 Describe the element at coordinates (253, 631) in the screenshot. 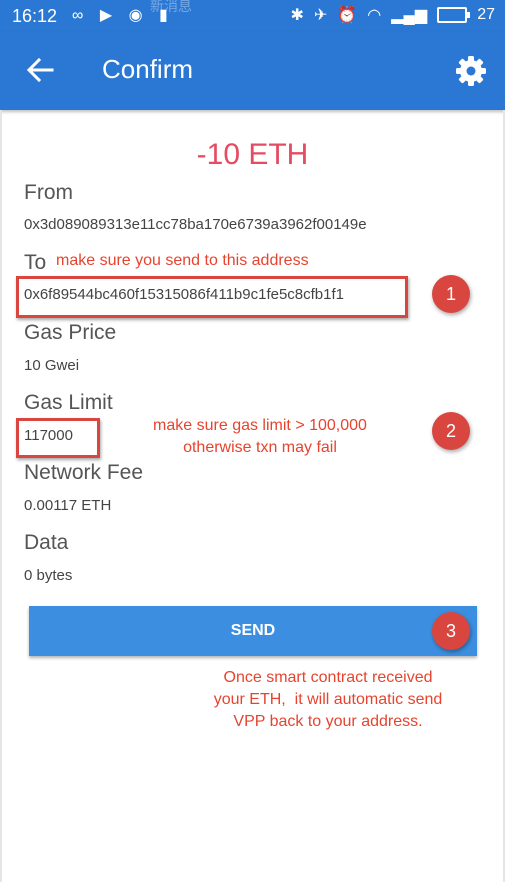

I see `send-button: SEND` at that location.